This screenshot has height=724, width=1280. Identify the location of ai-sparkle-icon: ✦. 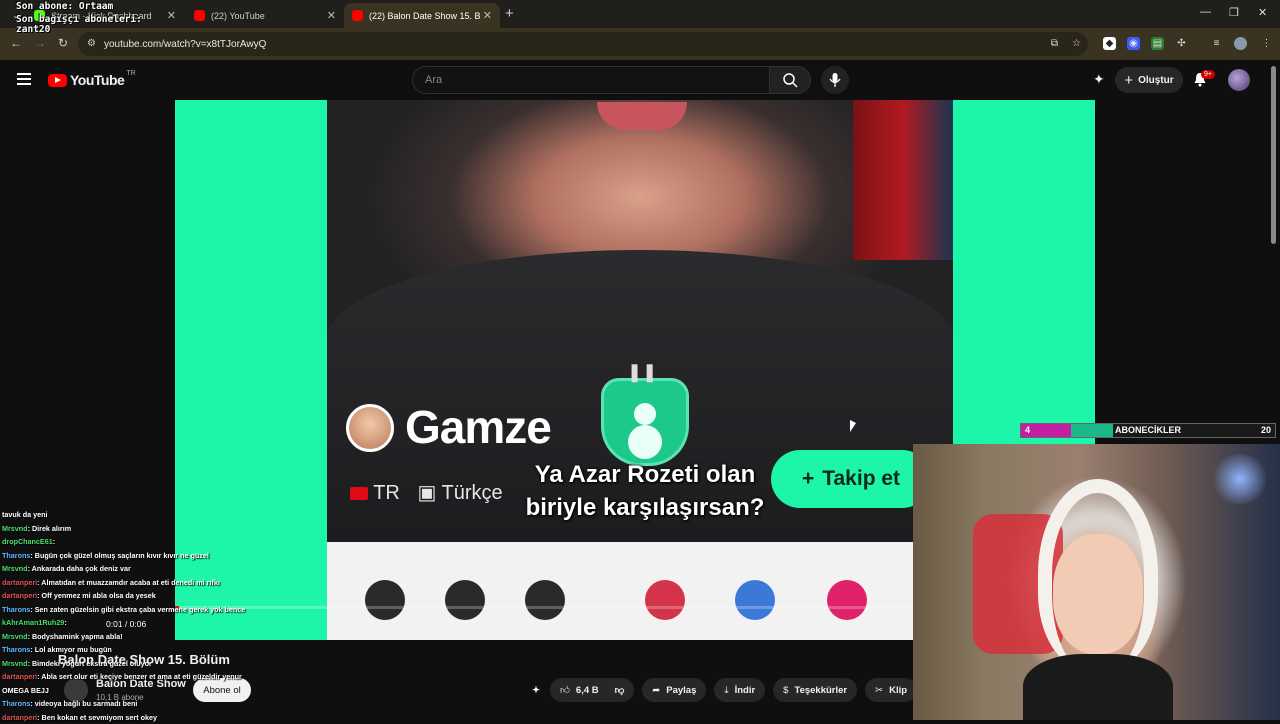
(536, 690).